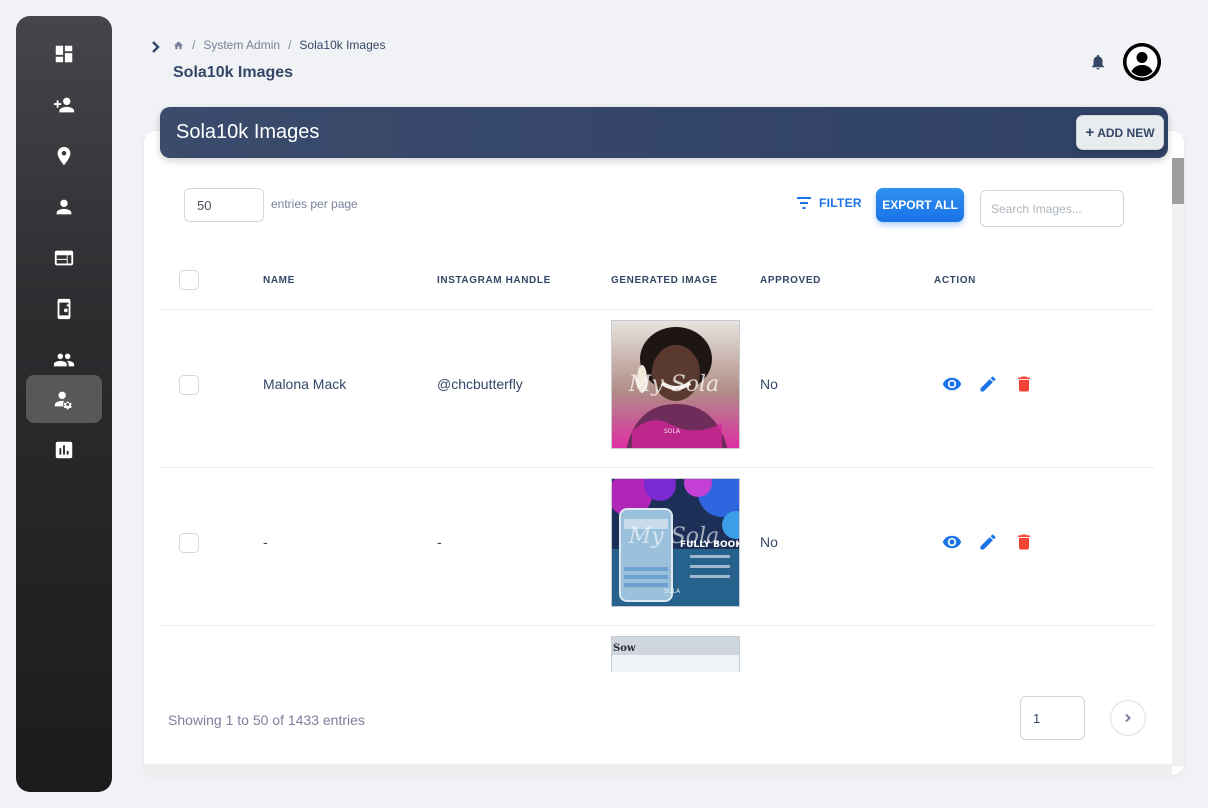 This screenshot has width=1208, height=808. I want to click on breadcrumb: / System Admin / Sola10k Images, so click(279, 45).